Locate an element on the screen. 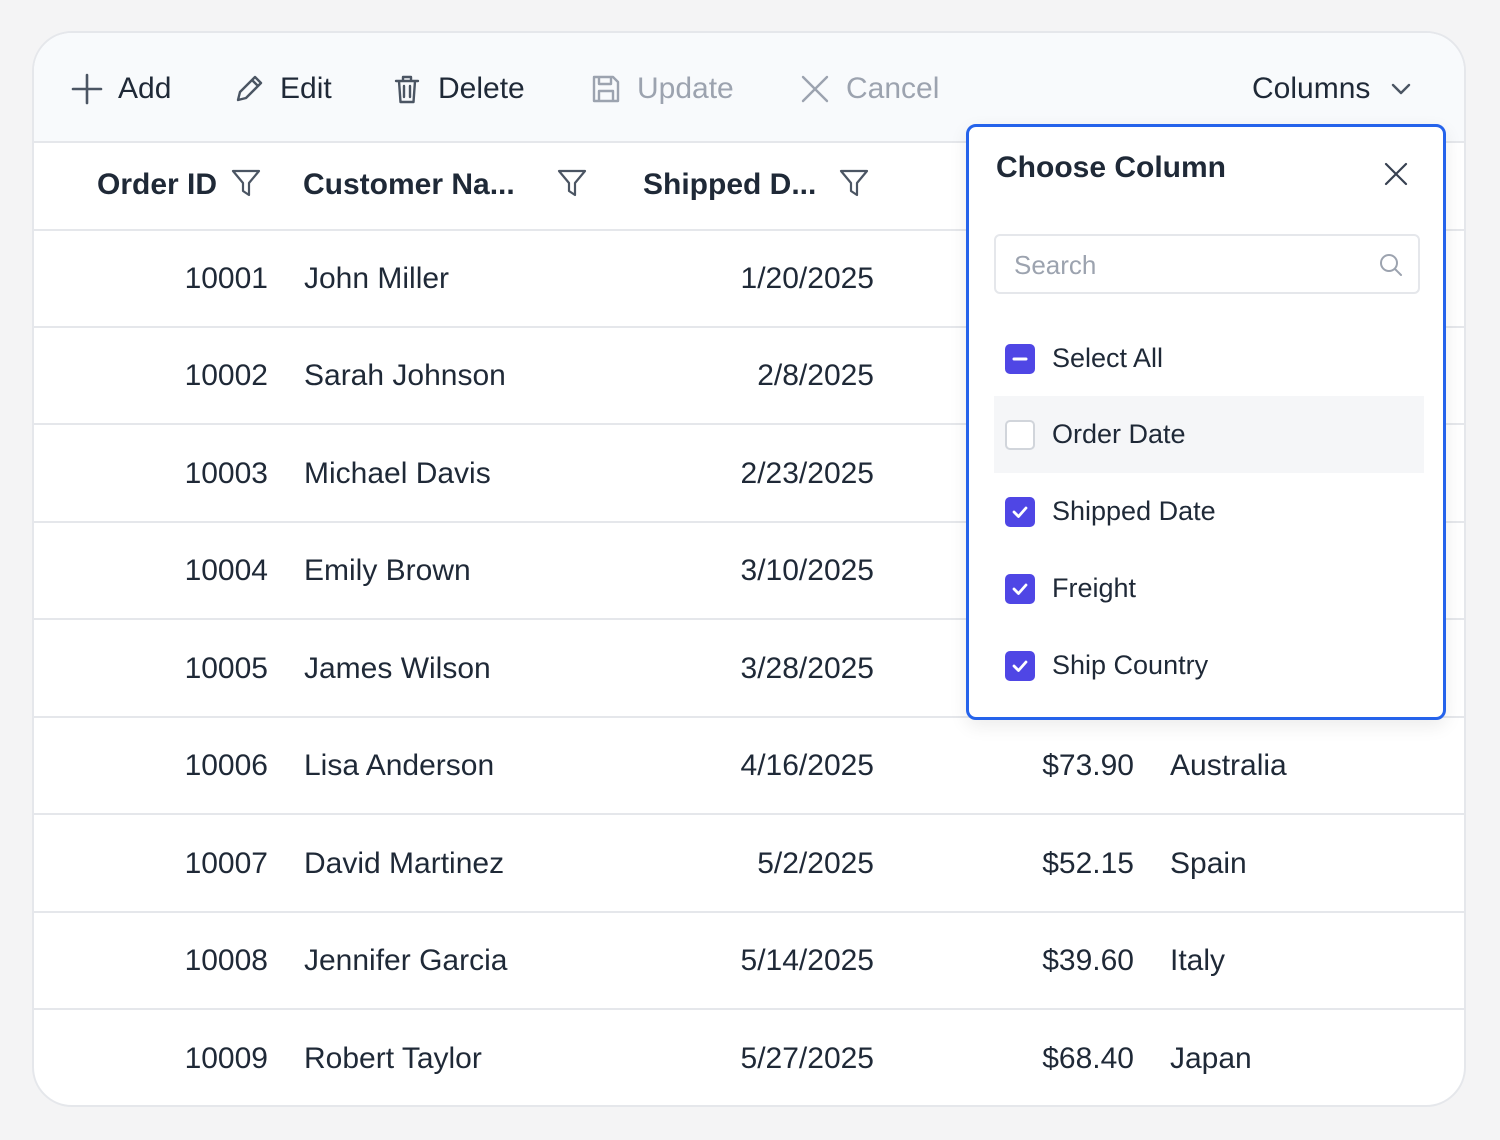 This screenshot has height=1140, width=1500. cell-customer-name: David Martinez is located at coordinates (404, 863).